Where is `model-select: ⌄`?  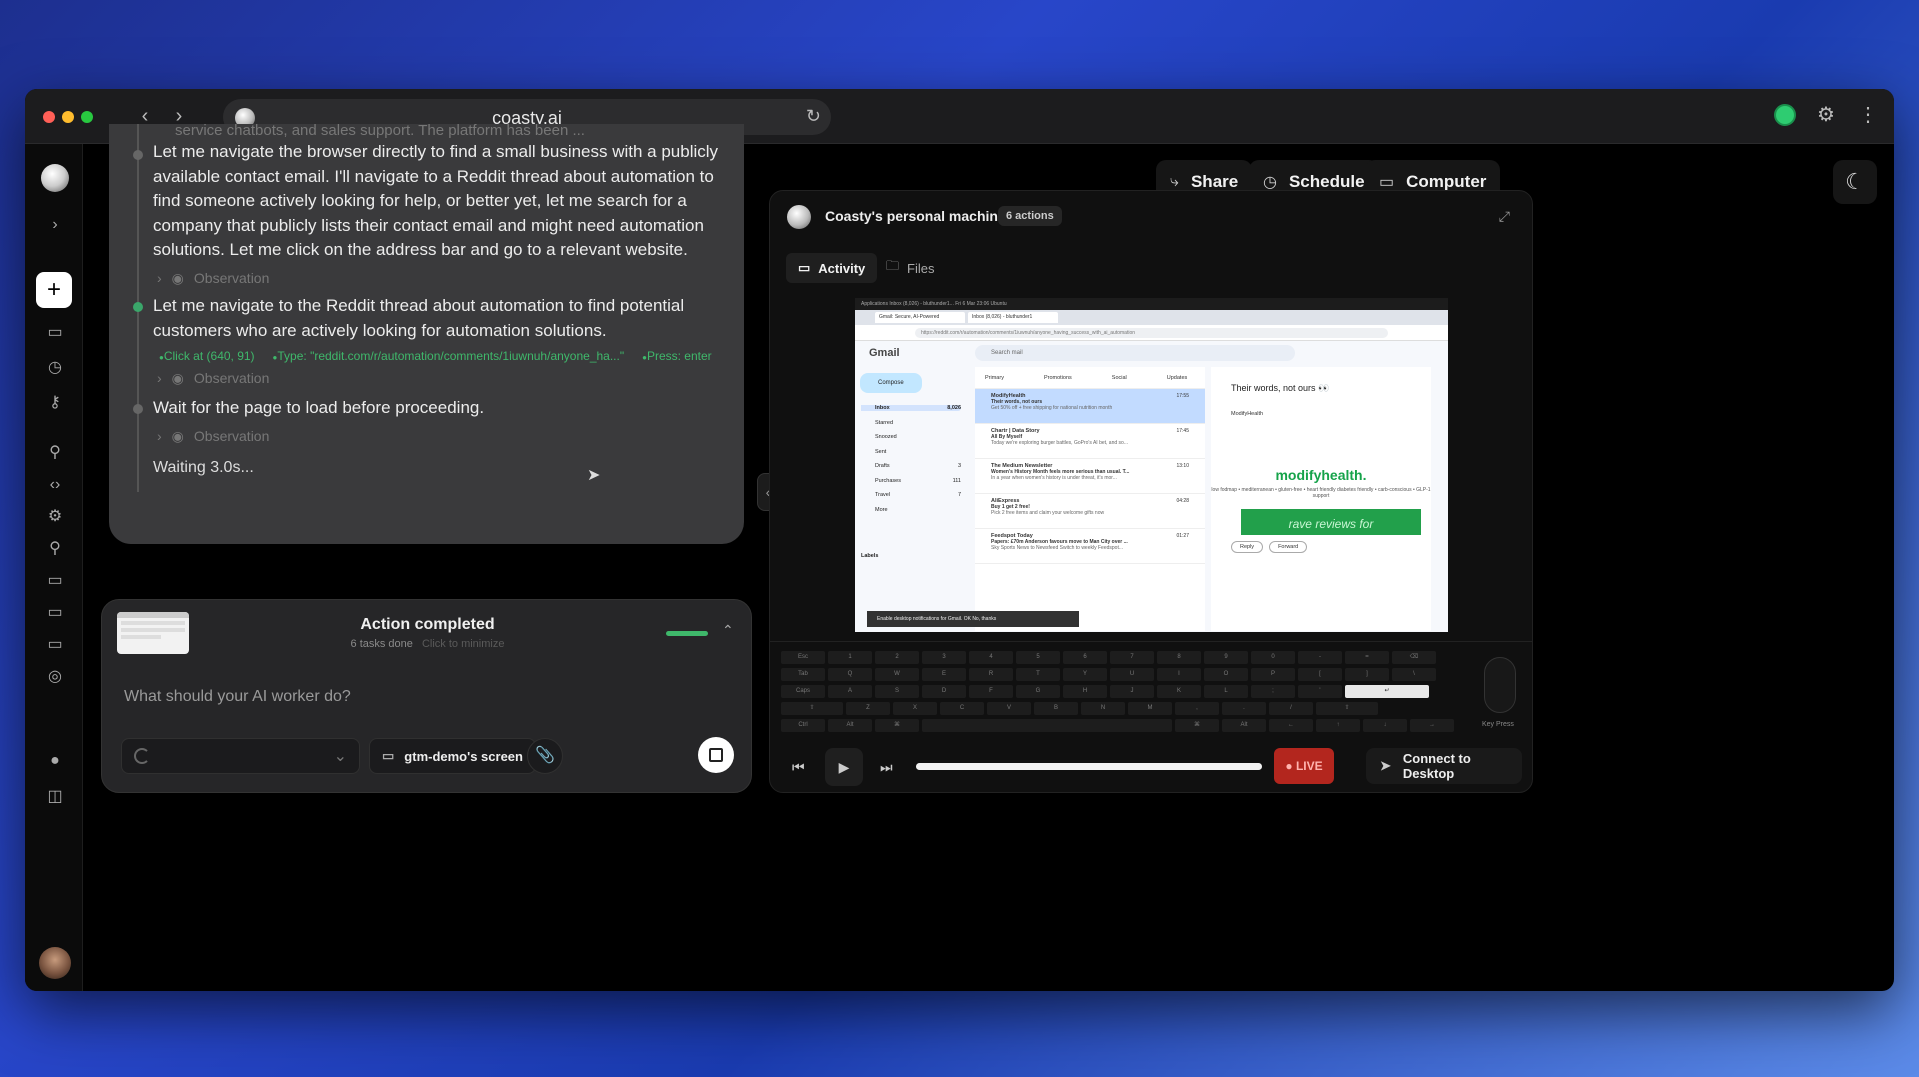 model-select: ⌄ is located at coordinates (240, 756).